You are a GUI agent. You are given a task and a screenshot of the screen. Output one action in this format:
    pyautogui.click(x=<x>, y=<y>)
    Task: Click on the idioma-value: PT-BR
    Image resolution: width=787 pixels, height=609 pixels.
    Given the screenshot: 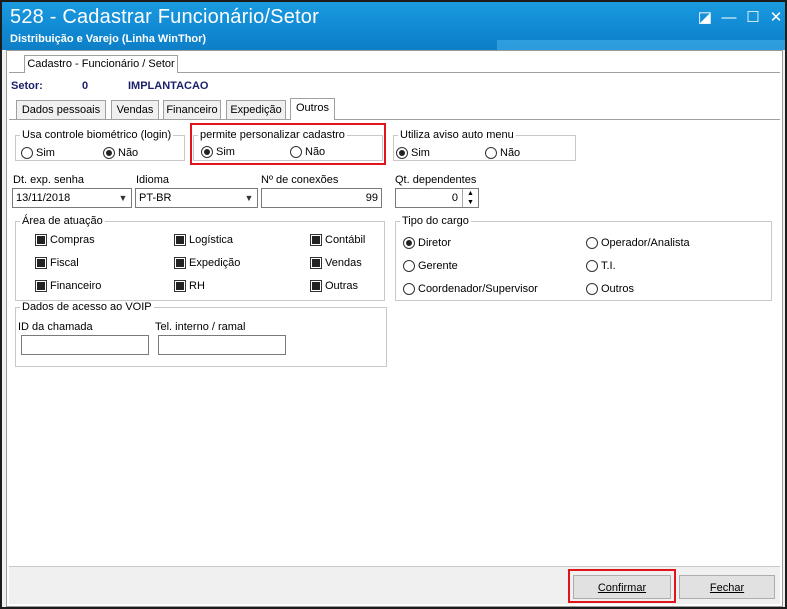 What is the action you would take?
    pyautogui.click(x=155, y=198)
    